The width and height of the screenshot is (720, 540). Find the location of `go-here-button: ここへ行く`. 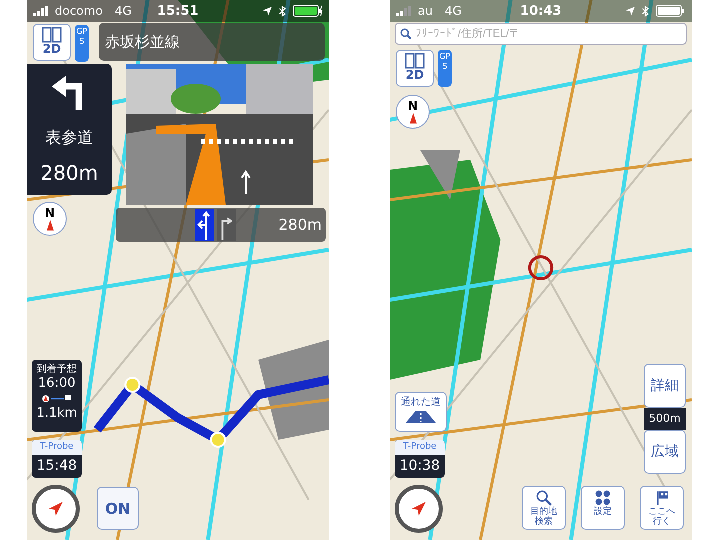

go-here-button: ここへ行く is located at coordinates (662, 508).